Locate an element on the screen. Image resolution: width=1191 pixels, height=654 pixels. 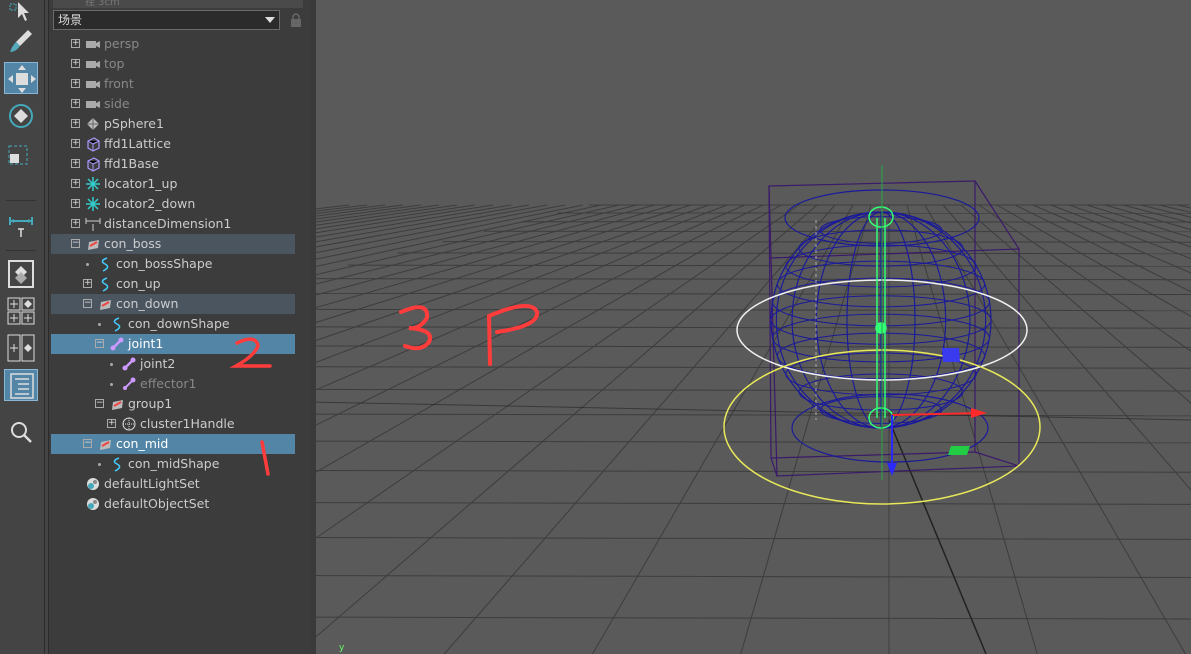
annotation-2-text: 2 is located at coordinates (253, 351).